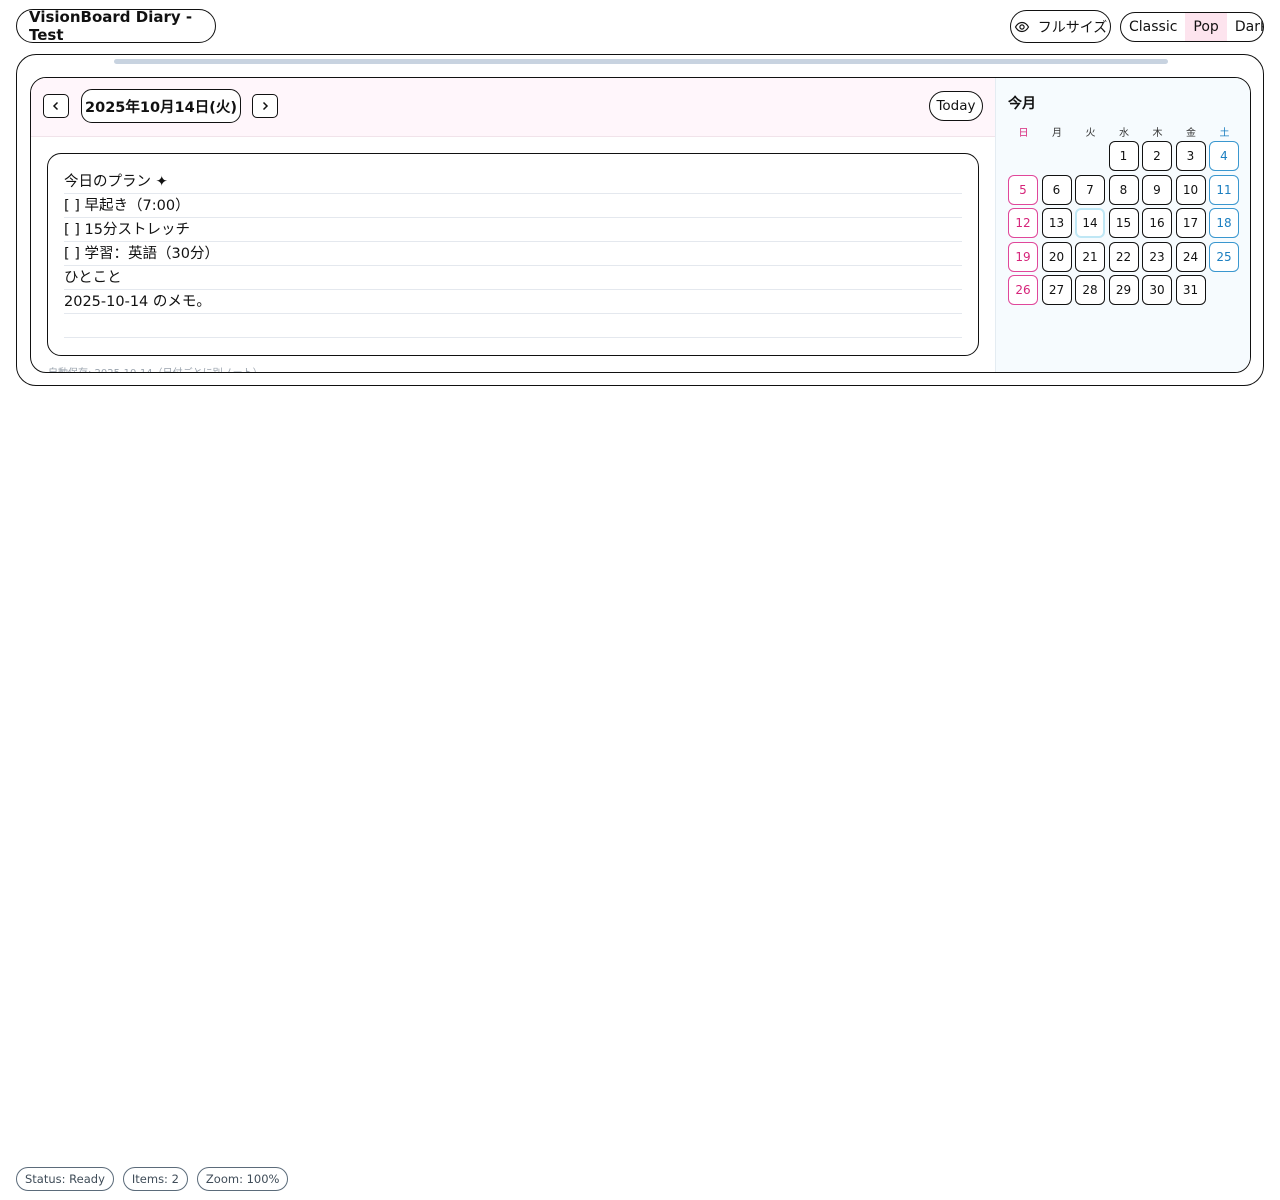 Image resolution: width=1280 pixels, height=1200 pixels. Describe the element at coordinates (513, 206) in the screenshot. I see `editor-line: [ ] 早起き（7:00）` at that location.